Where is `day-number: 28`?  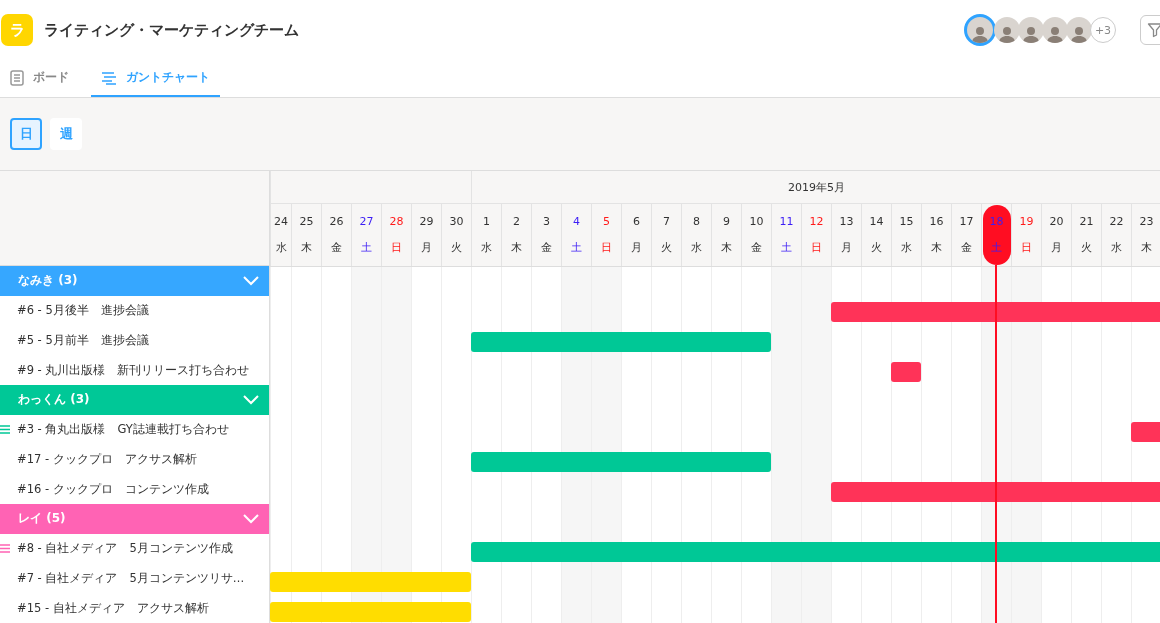 day-number: 28 is located at coordinates (396, 221).